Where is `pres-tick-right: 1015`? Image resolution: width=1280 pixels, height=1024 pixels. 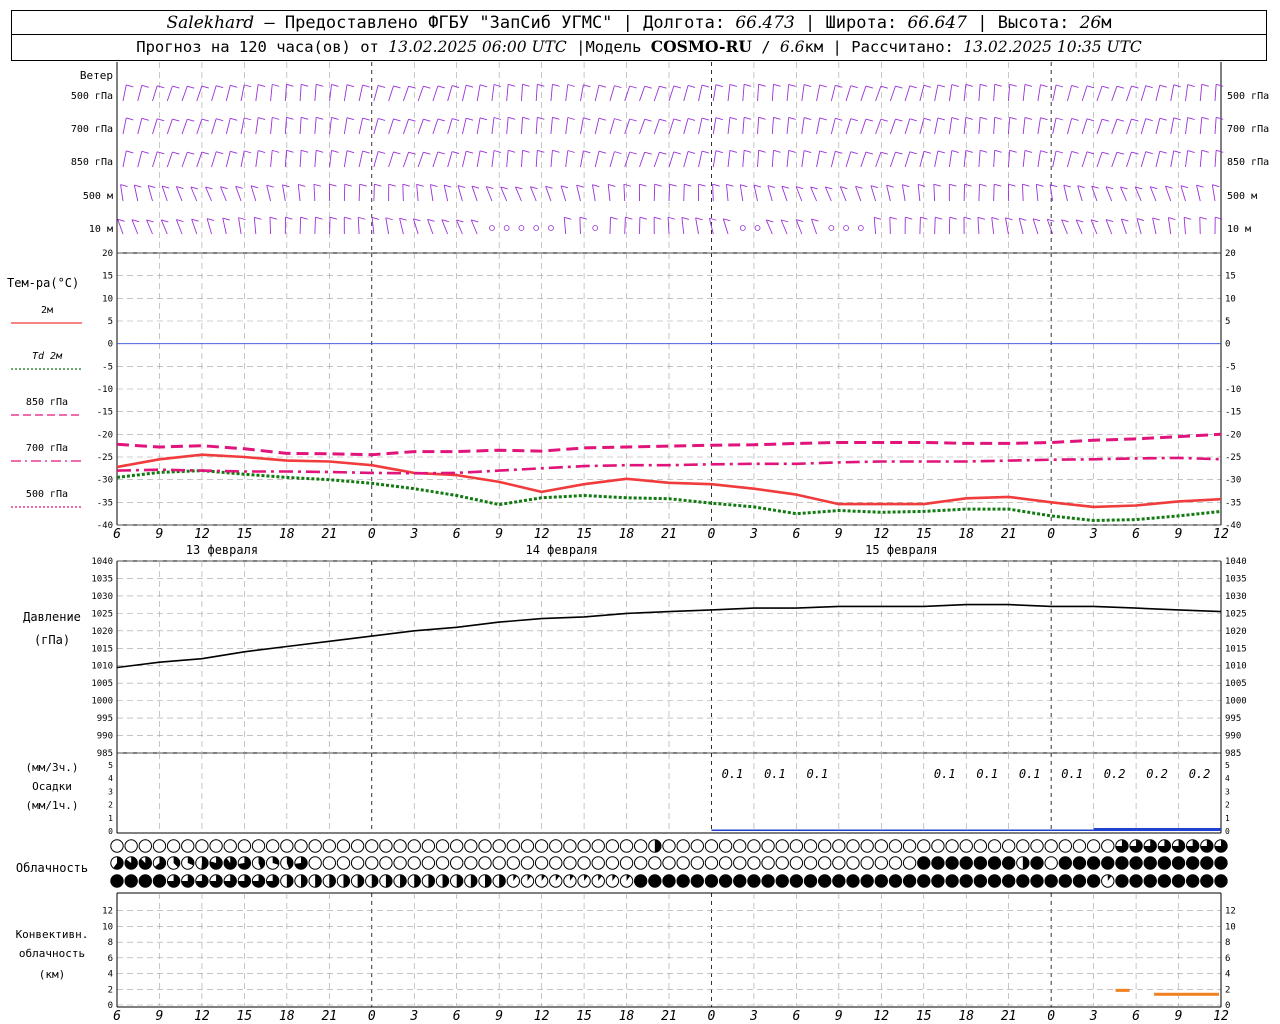 pres-tick-right: 1015 is located at coordinates (1236, 649).